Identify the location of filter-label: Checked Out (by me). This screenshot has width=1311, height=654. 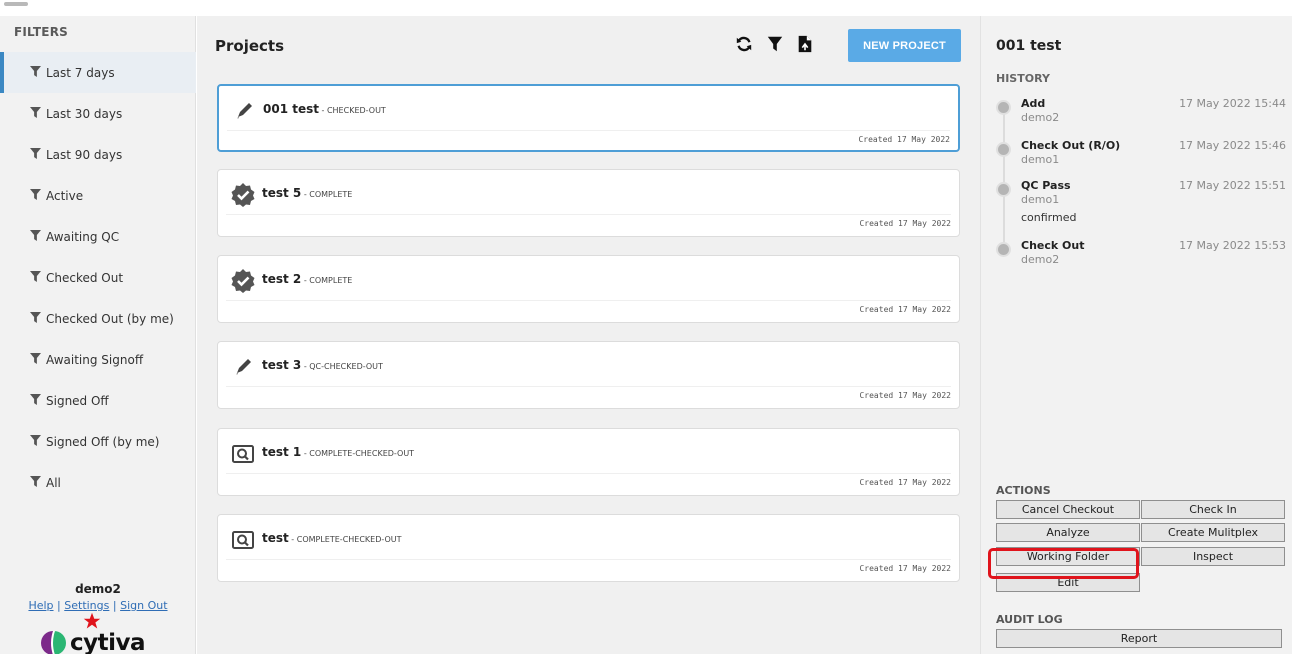
(110, 318).